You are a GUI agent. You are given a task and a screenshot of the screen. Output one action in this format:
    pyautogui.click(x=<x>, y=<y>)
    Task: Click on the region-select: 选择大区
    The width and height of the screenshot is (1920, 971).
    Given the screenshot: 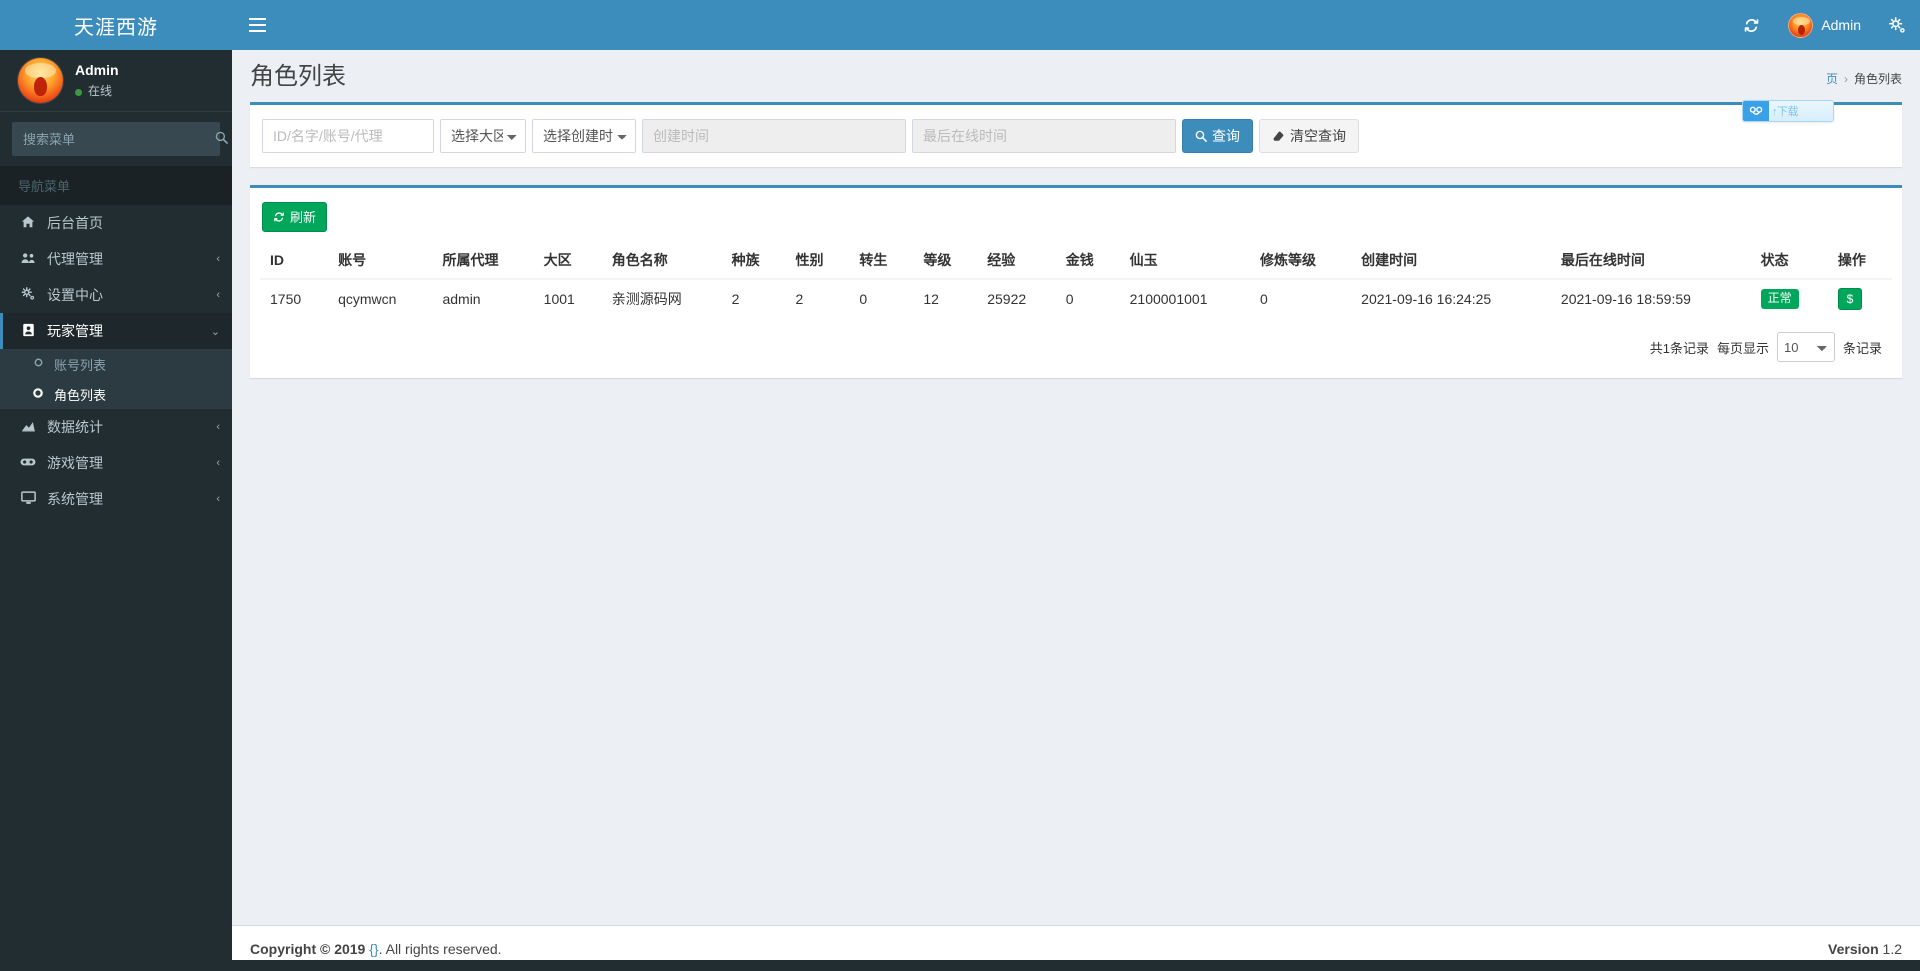 What is the action you would take?
    pyautogui.click(x=483, y=136)
    